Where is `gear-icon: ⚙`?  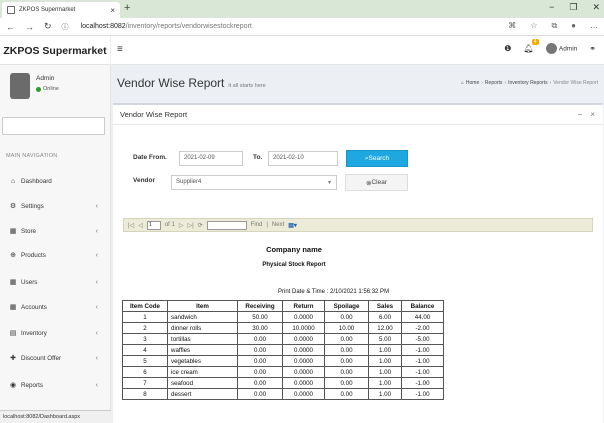 gear-icon: ⚙ is located at coordinates (13, 206).